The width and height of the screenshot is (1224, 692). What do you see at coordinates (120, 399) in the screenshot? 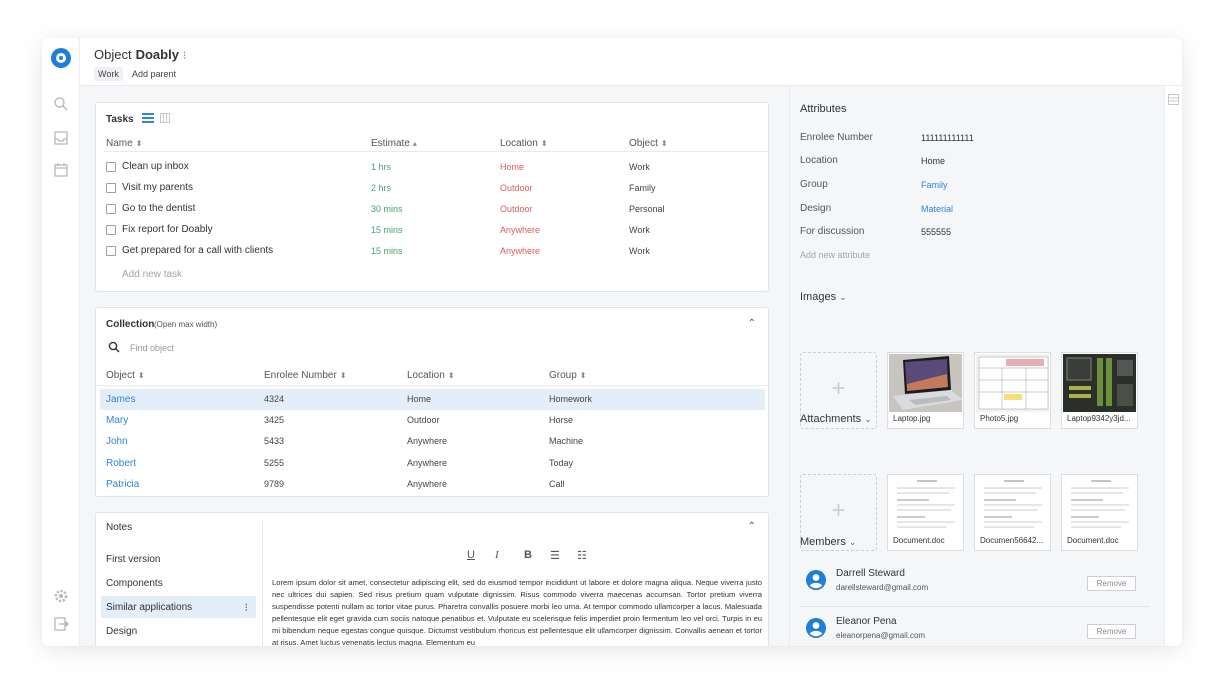
I see `object-link: James` at bounding box center [120, 399].